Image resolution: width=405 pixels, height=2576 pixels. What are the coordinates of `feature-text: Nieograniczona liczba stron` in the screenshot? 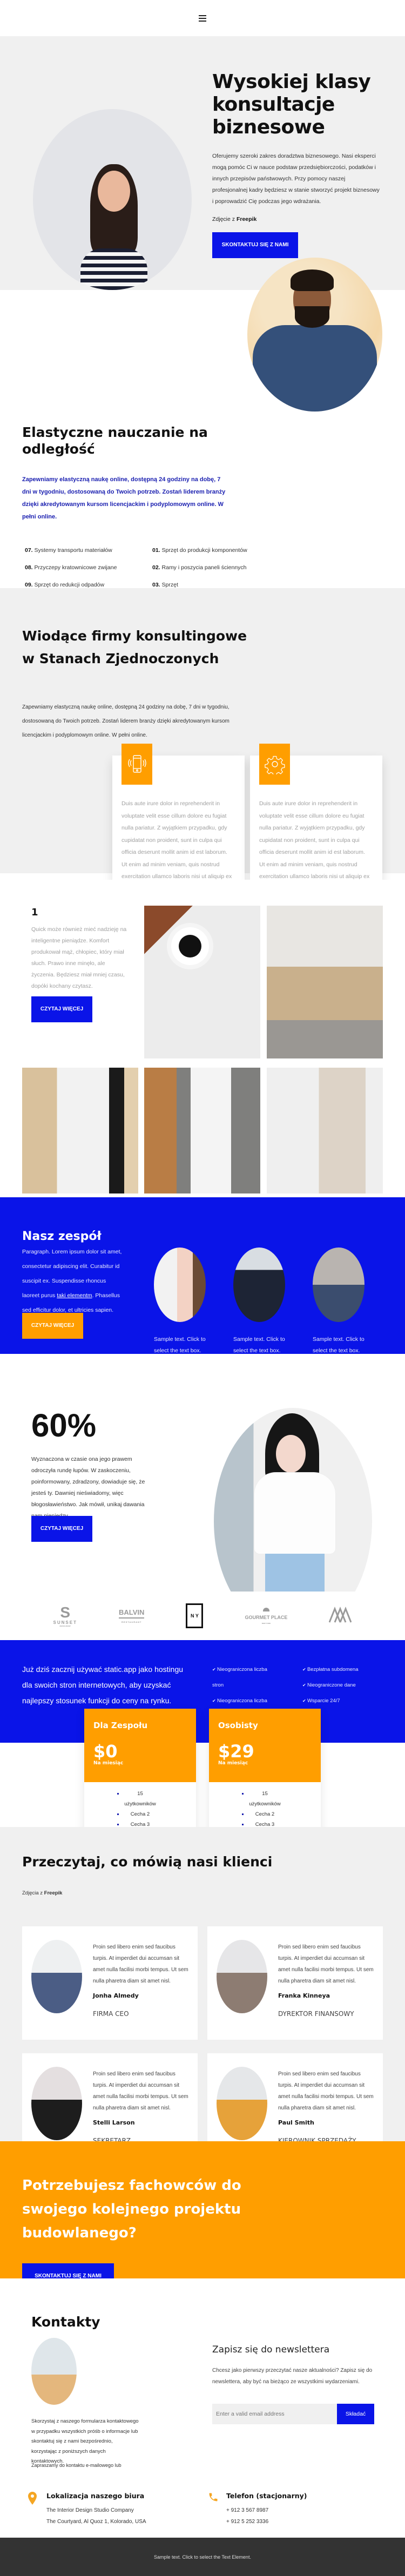 It's located at (240, 1677).